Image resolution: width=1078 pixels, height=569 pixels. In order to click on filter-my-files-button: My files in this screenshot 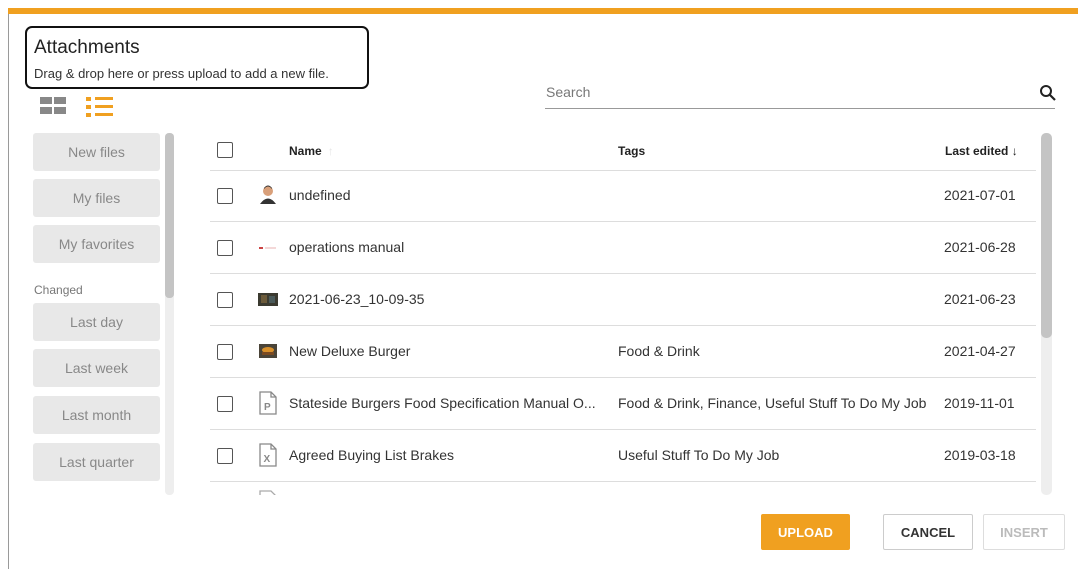, I will do `click(96, 198)`.